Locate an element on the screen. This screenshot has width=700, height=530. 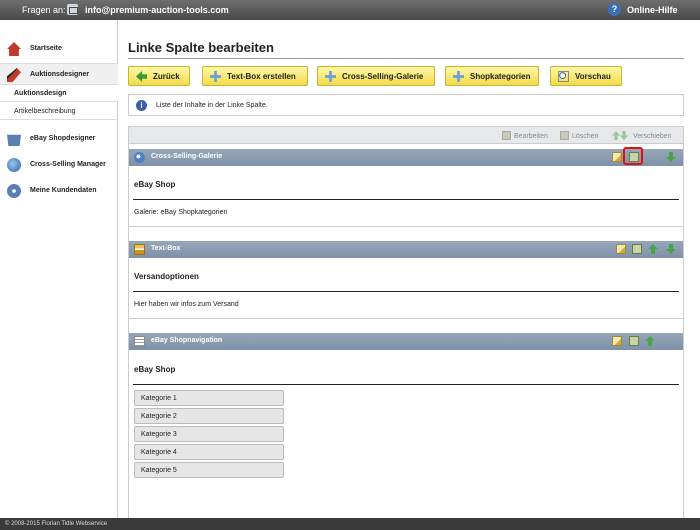
title-divider is located at coordinates (406, 58).